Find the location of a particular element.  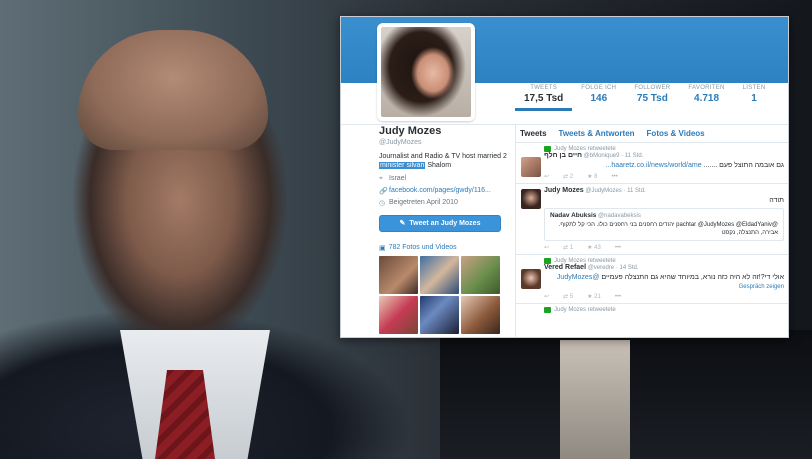

tweet-compose-icon: ✎ is located at coordinates (402, 224).